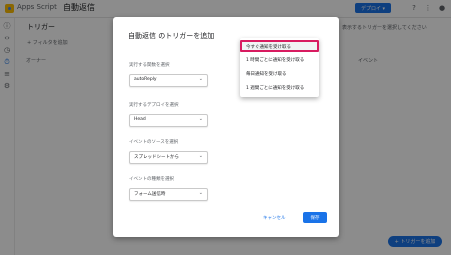  What do you see at coordinates (150, 194) in the screenshot?
I see `event-type-value: フォーム送信時` at bounding box center [150, 194].